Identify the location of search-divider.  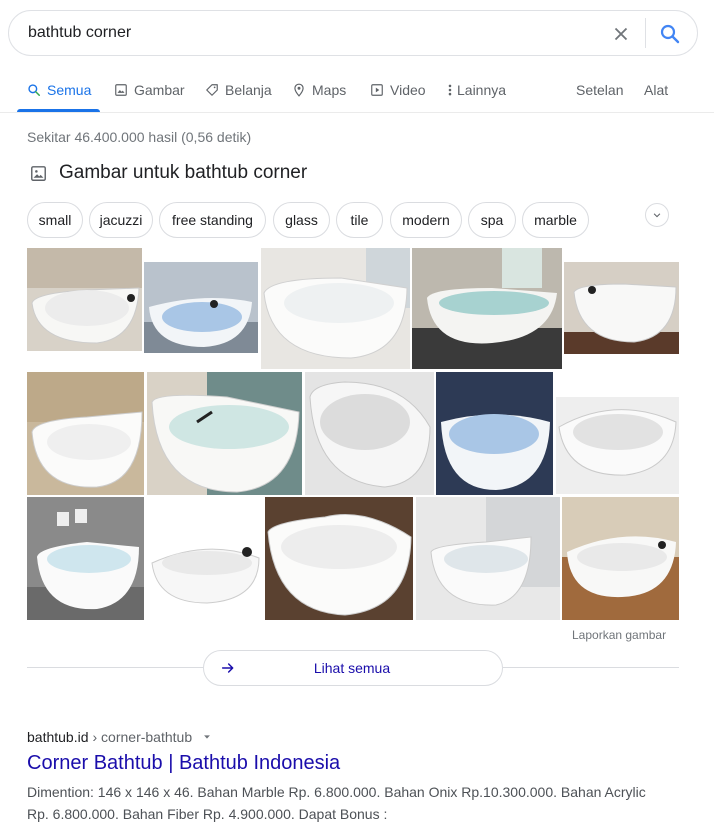
(645, 33).